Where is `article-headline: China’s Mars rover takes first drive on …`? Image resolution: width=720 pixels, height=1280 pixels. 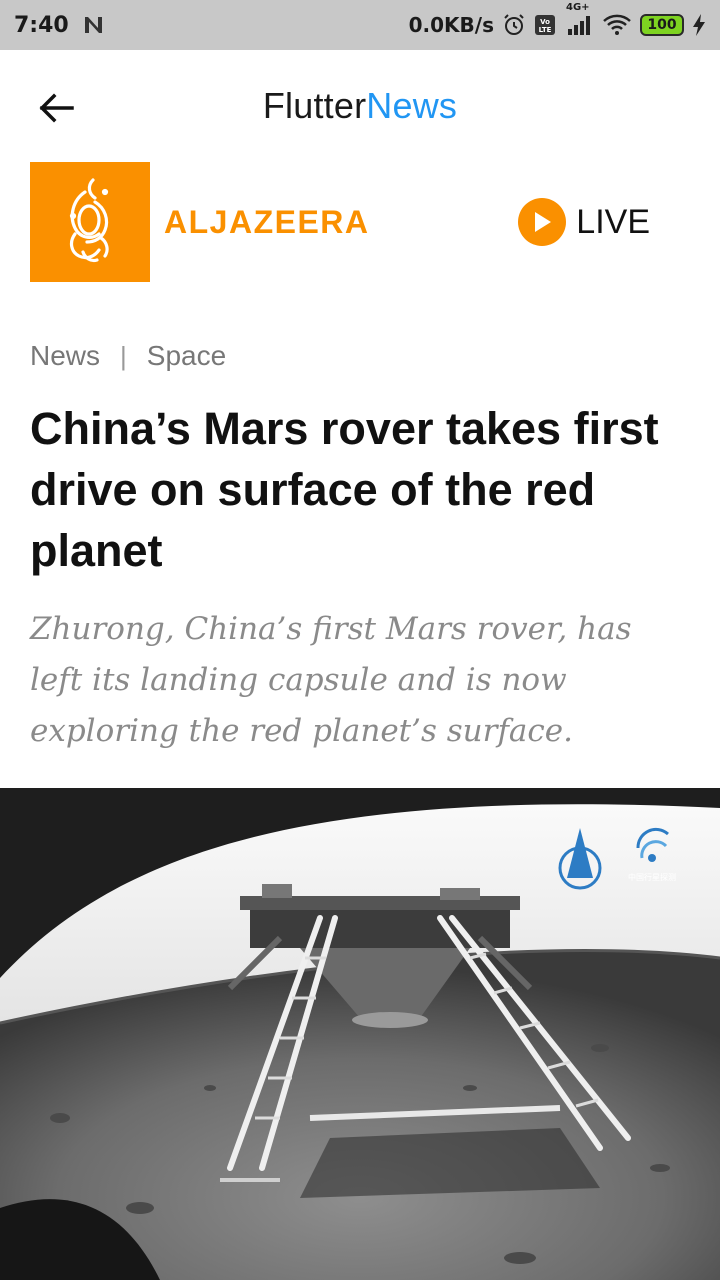 article-headline: China’s Mars rover takes first drive on … is located at coordinates (344, 489).